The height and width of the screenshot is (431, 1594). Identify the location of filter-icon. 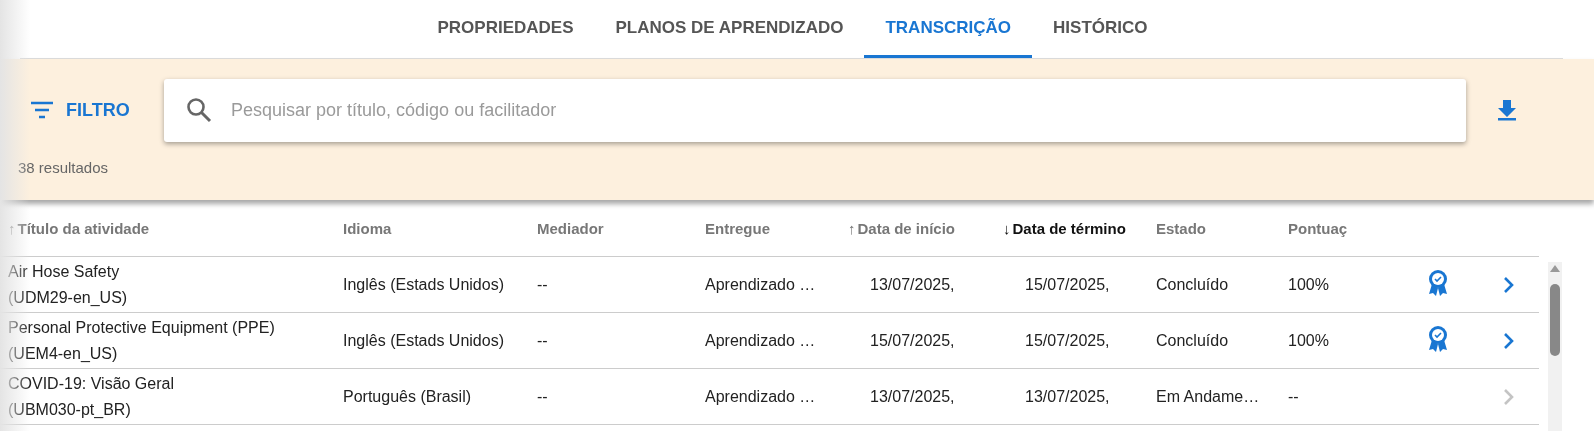
(42, 110).